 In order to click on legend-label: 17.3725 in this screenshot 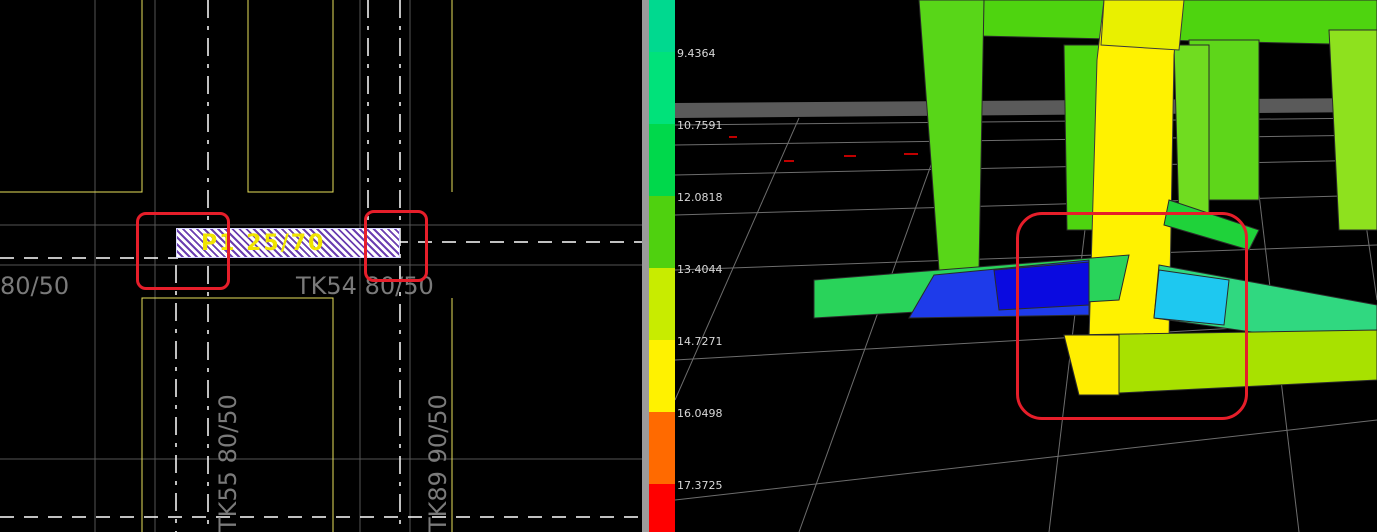, I will do `click(700, 485)`.